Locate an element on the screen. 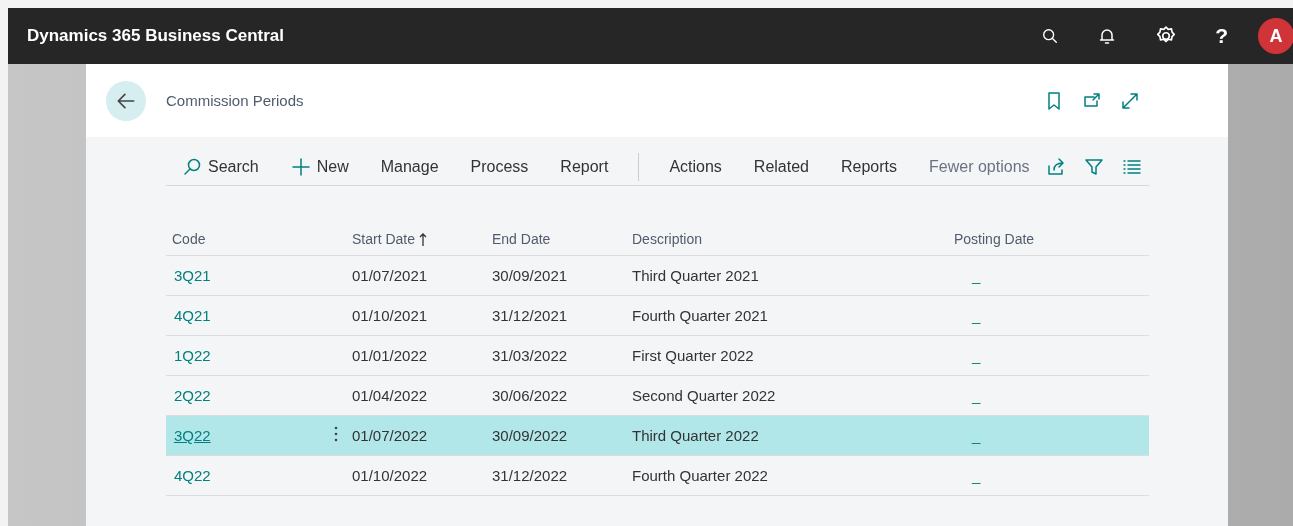  table-cell: Second Quarter 2022 is located at coordinates (787, 395).